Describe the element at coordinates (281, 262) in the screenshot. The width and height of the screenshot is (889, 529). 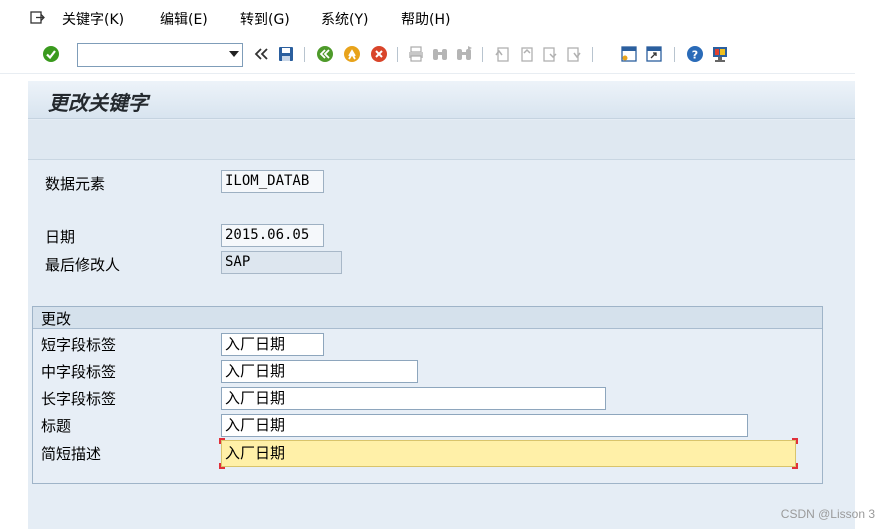
I see `last-changed-by-field: SAP` at that location.